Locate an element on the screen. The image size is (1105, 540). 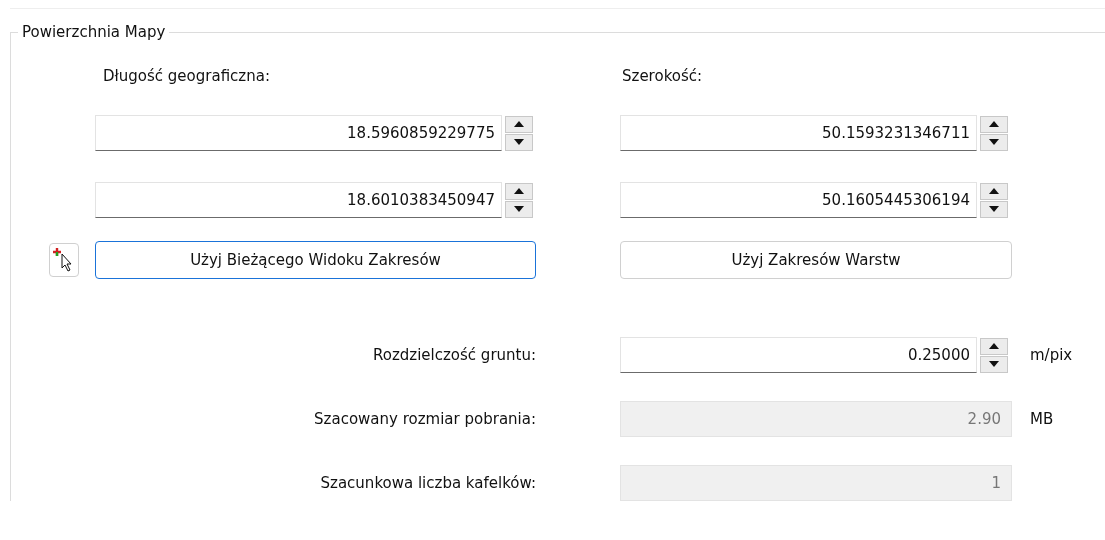
number-field: 0.25000 is located at coordinates (798, 355).